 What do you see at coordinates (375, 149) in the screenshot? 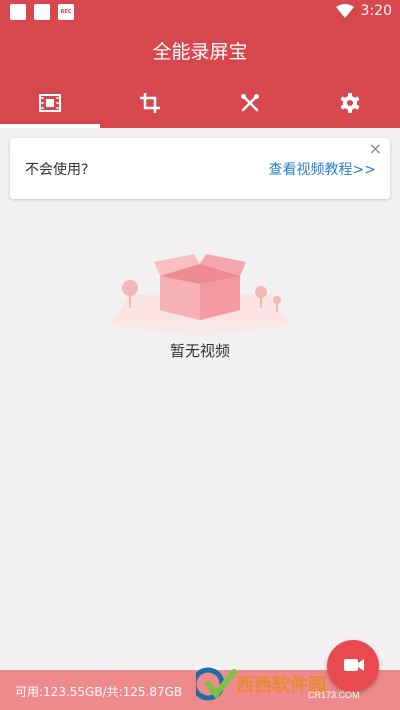
I see `close-icon: ×` at bounding box center [375, 149].